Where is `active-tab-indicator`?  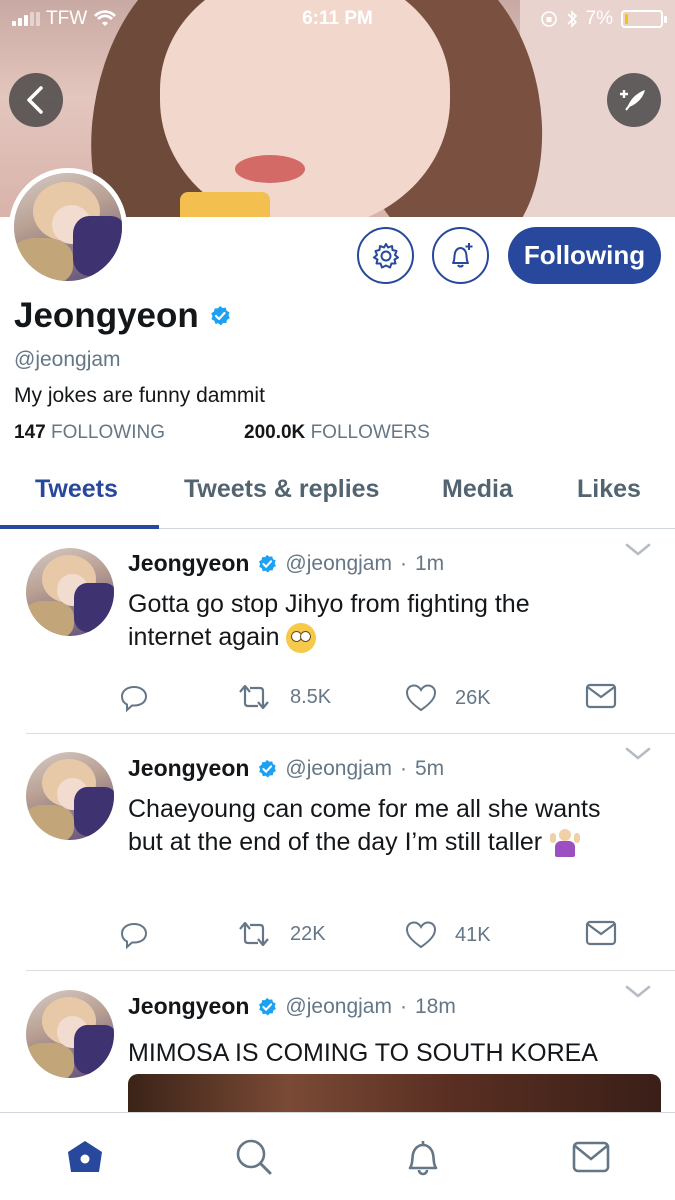 active-tab-indicator is located at coordinates (79, 527).